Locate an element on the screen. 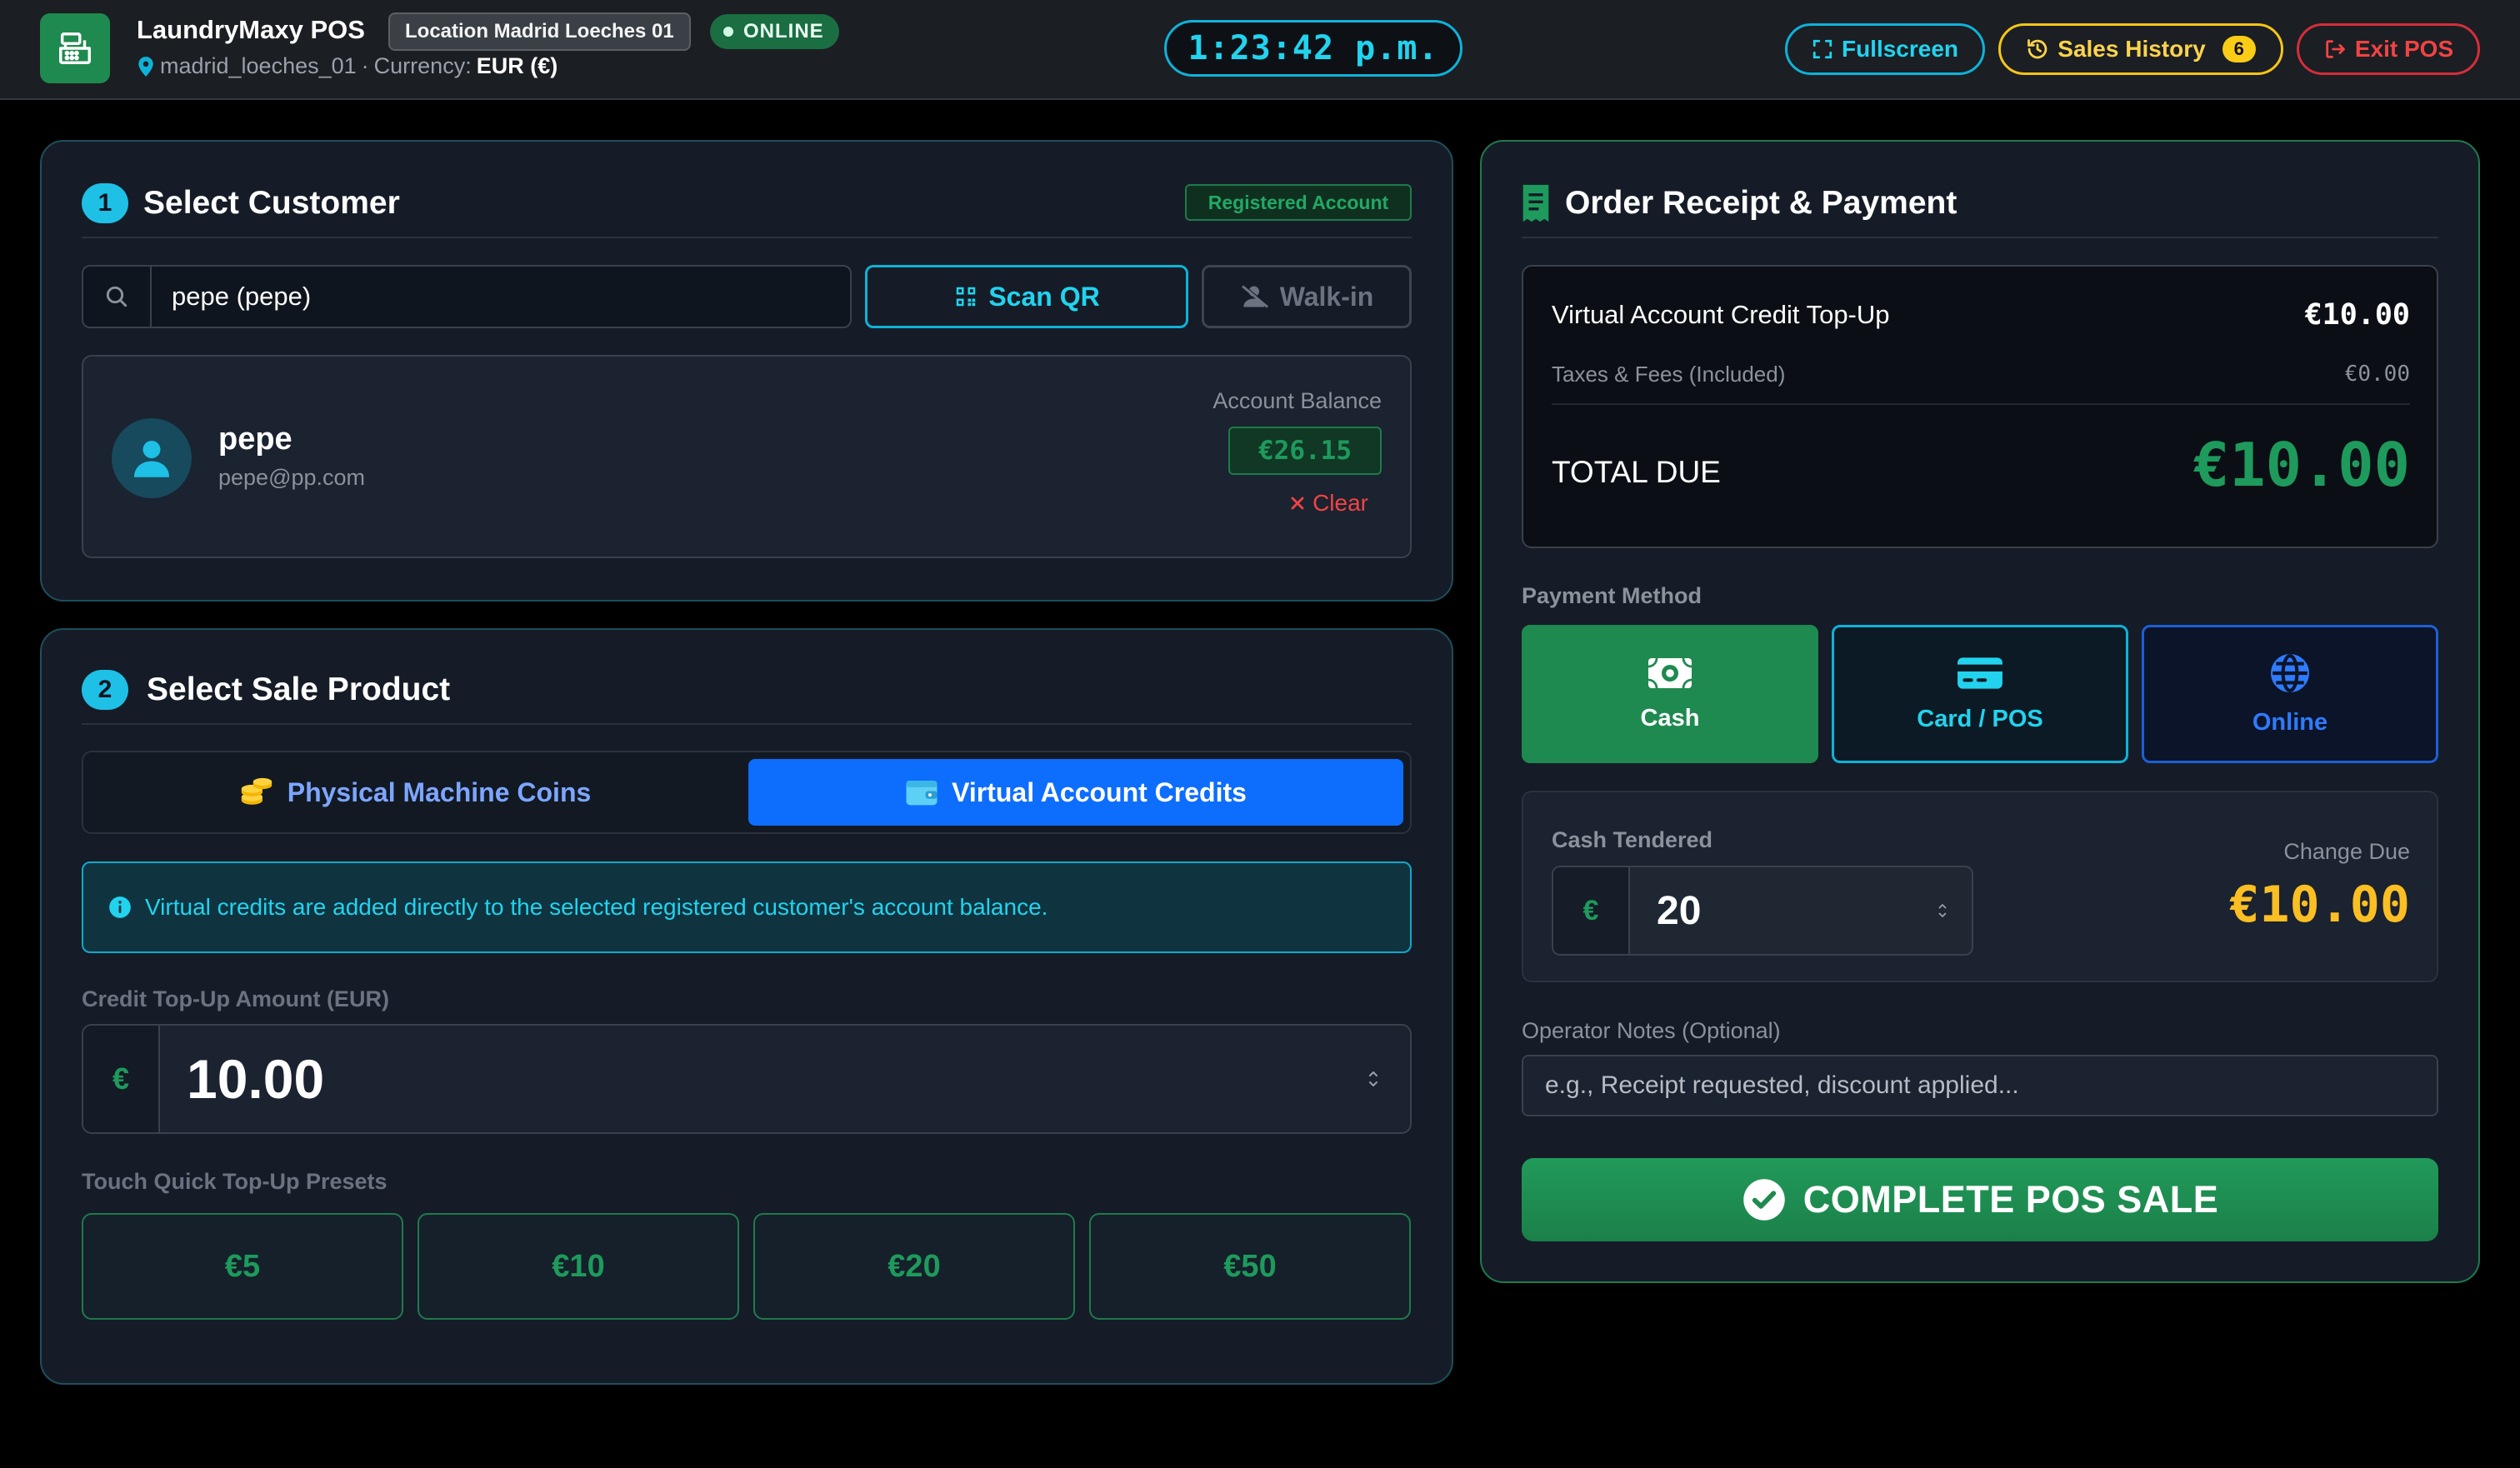 This screenshot has height=1468, width=2520. status-dot-icon is located at coordinates (728, 32).